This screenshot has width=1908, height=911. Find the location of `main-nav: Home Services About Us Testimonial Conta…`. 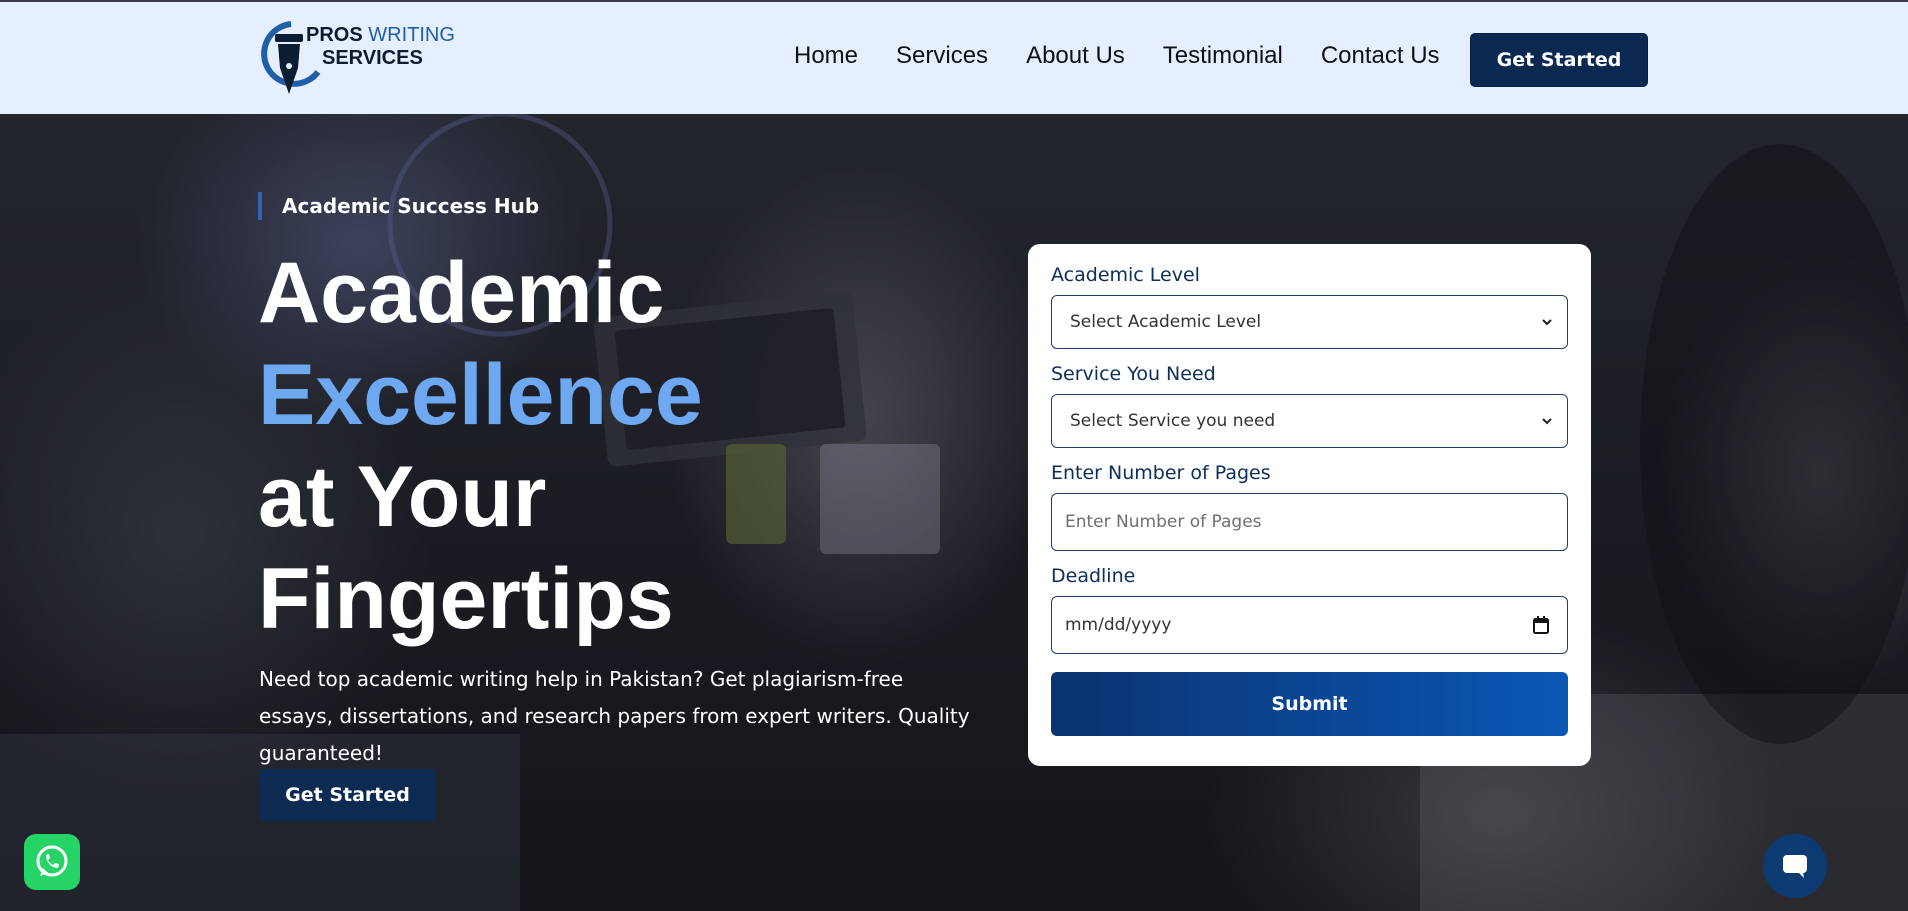

main-nav: Home Services About Us Testimonial Conta… is located at coordinates (1136, 56).